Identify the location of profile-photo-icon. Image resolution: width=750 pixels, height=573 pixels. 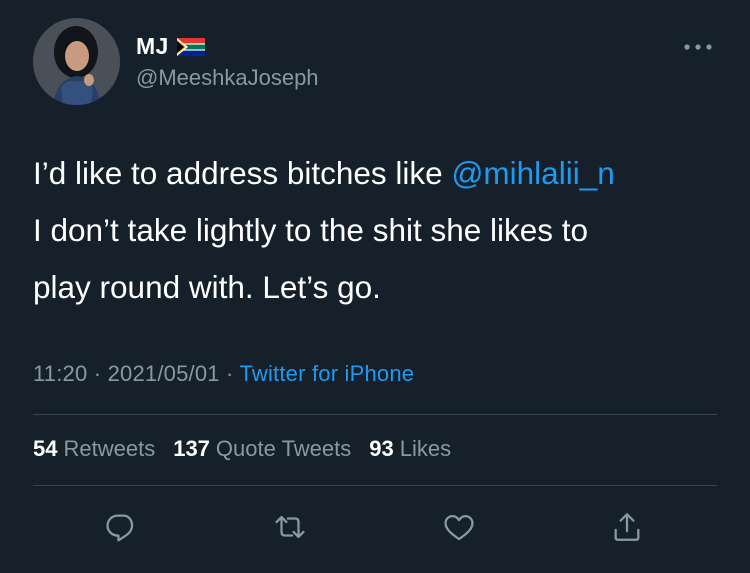
(76, 61).